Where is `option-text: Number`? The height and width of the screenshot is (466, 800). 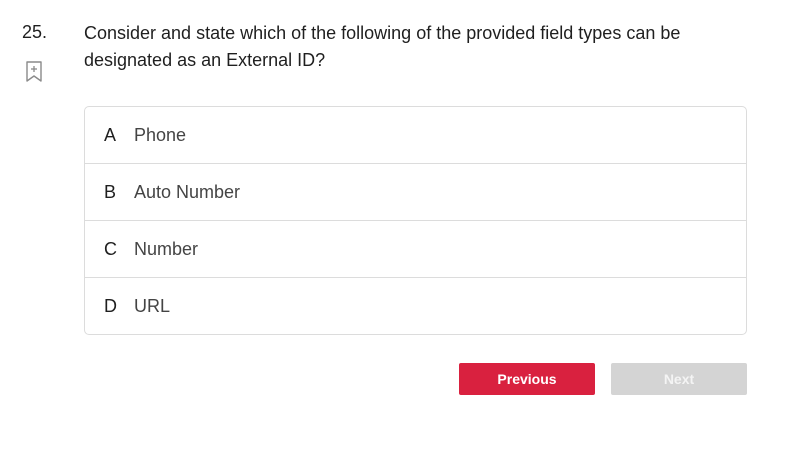
option-text: Number is located at coordinates (166, 248).